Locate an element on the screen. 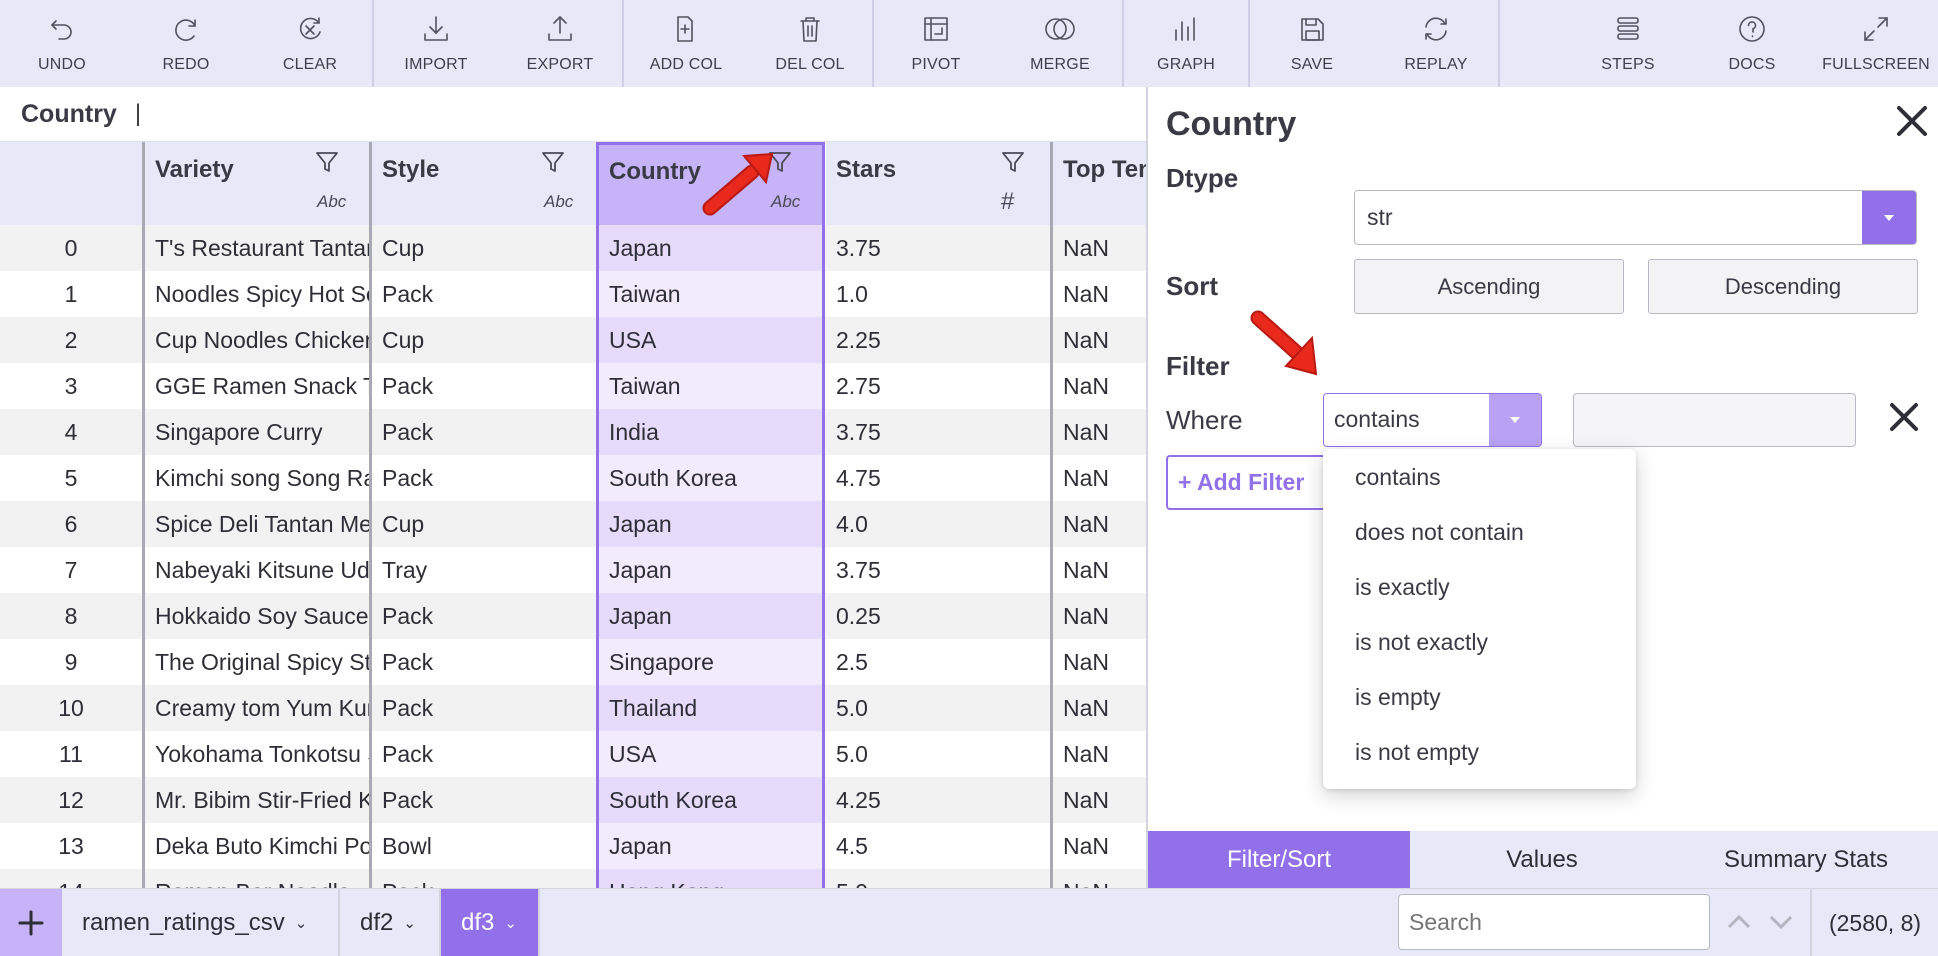 This screenshot has height=956, width=1938. table-cell: 1.0 is located at coordinates (938, 294).